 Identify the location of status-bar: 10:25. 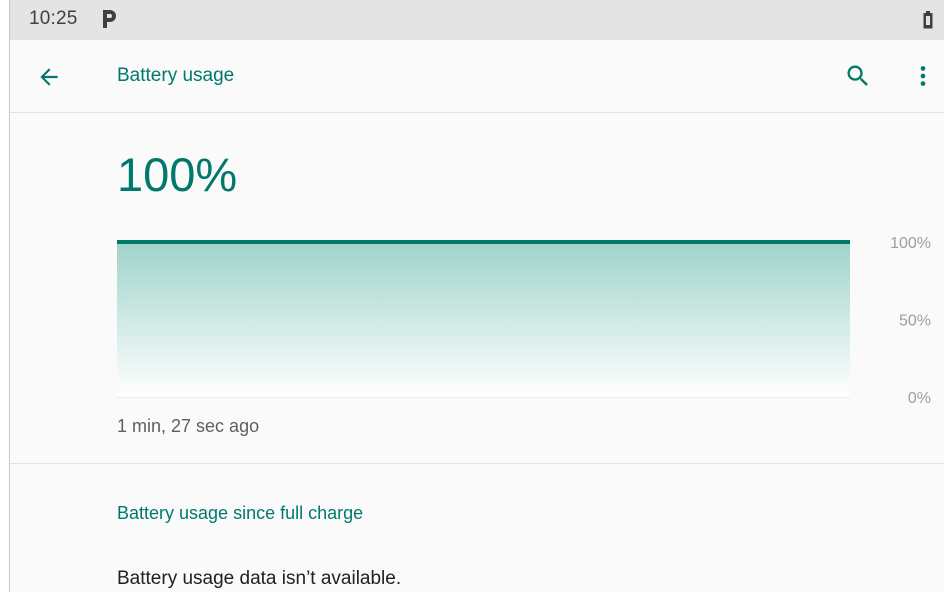
(477, 20).